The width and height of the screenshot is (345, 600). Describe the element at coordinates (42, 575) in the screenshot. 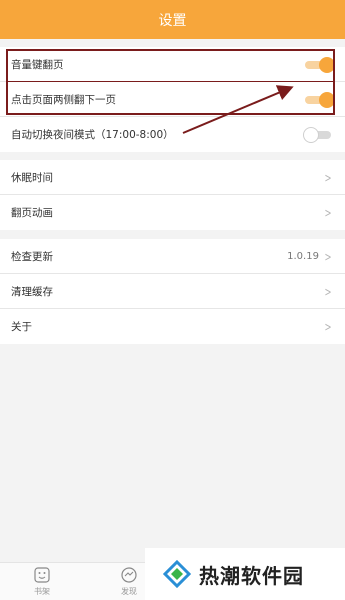

I see `bookshelf-icon` at that location.